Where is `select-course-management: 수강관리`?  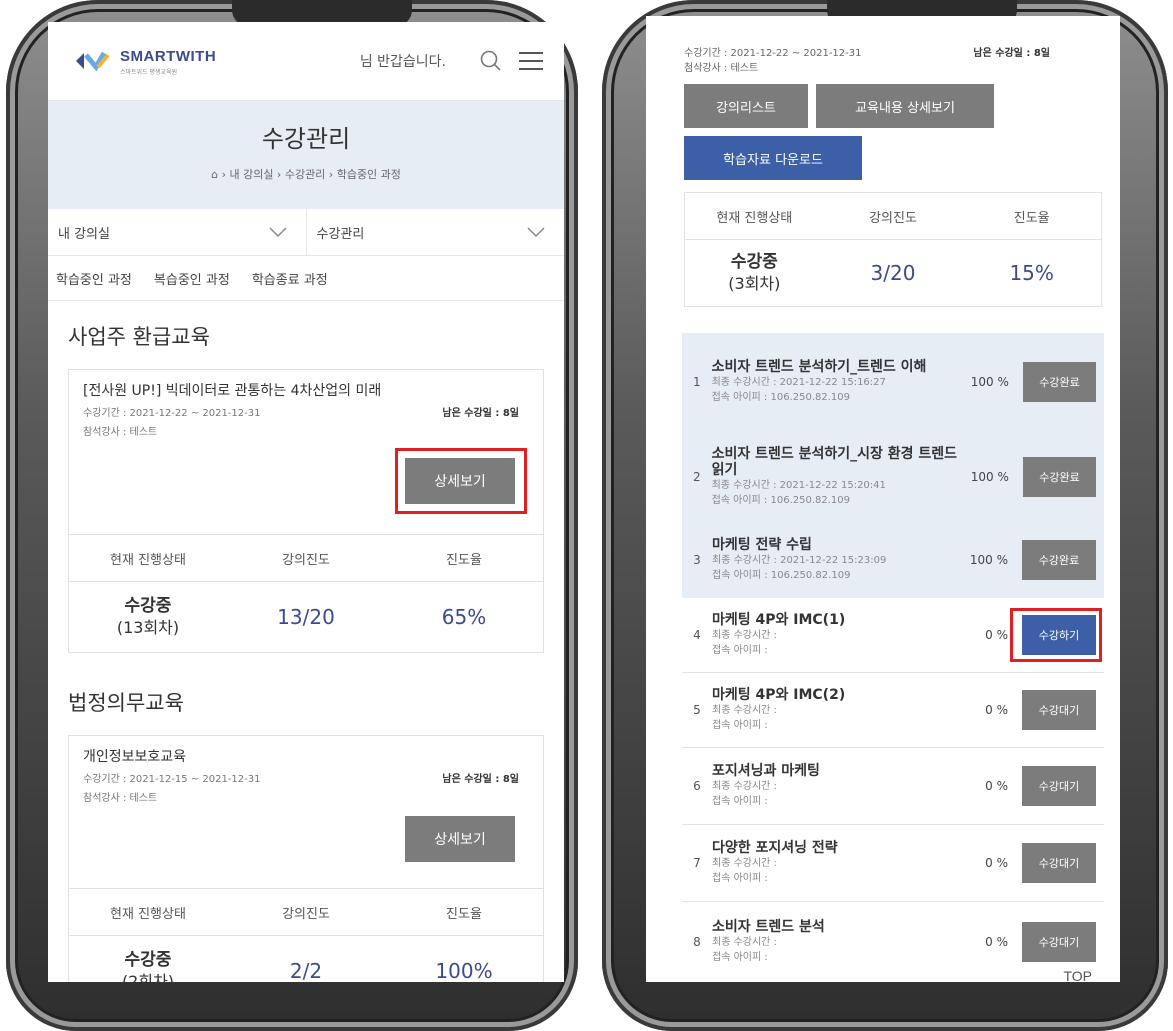 select-course-management: 수강관리 is located at coordinates (436, 232).